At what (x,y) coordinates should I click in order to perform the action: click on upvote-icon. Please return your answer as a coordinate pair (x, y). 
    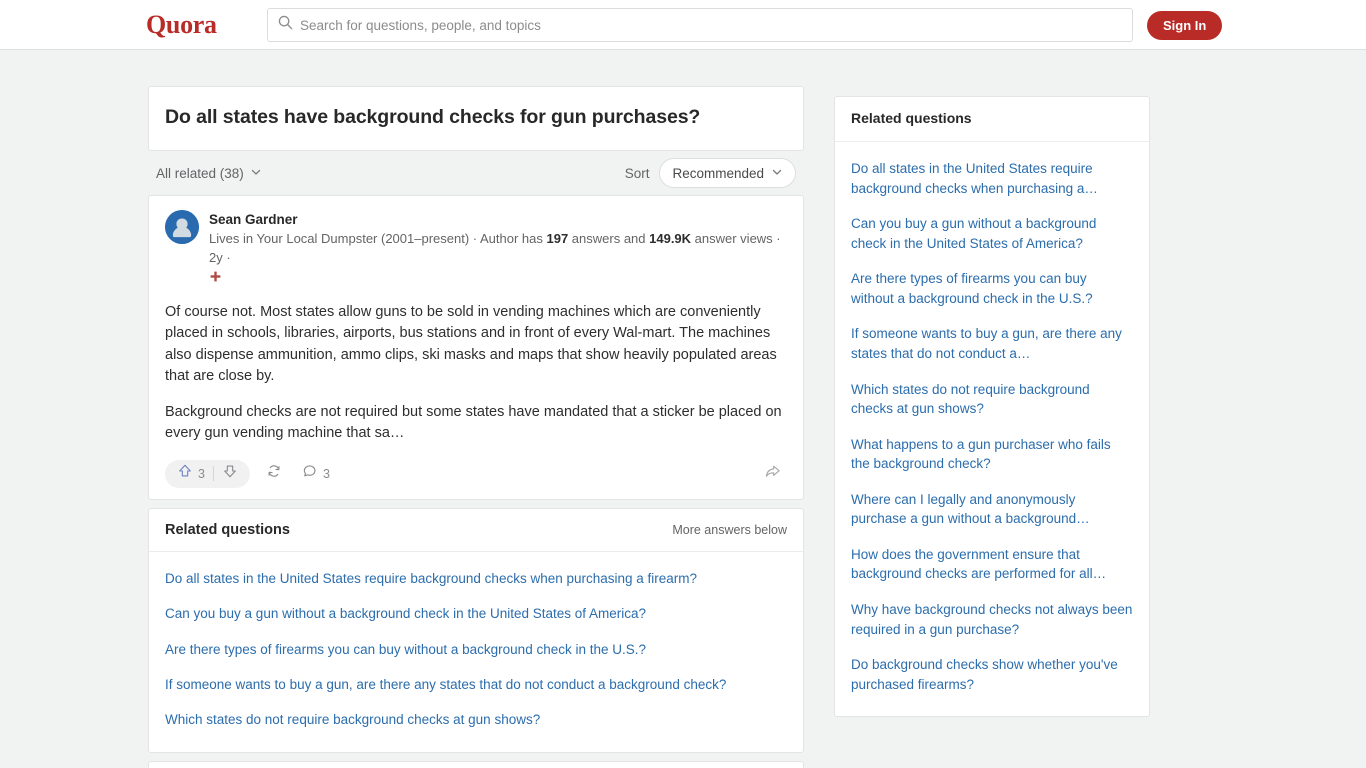
    Looking at the image, I should click on (185, 473).